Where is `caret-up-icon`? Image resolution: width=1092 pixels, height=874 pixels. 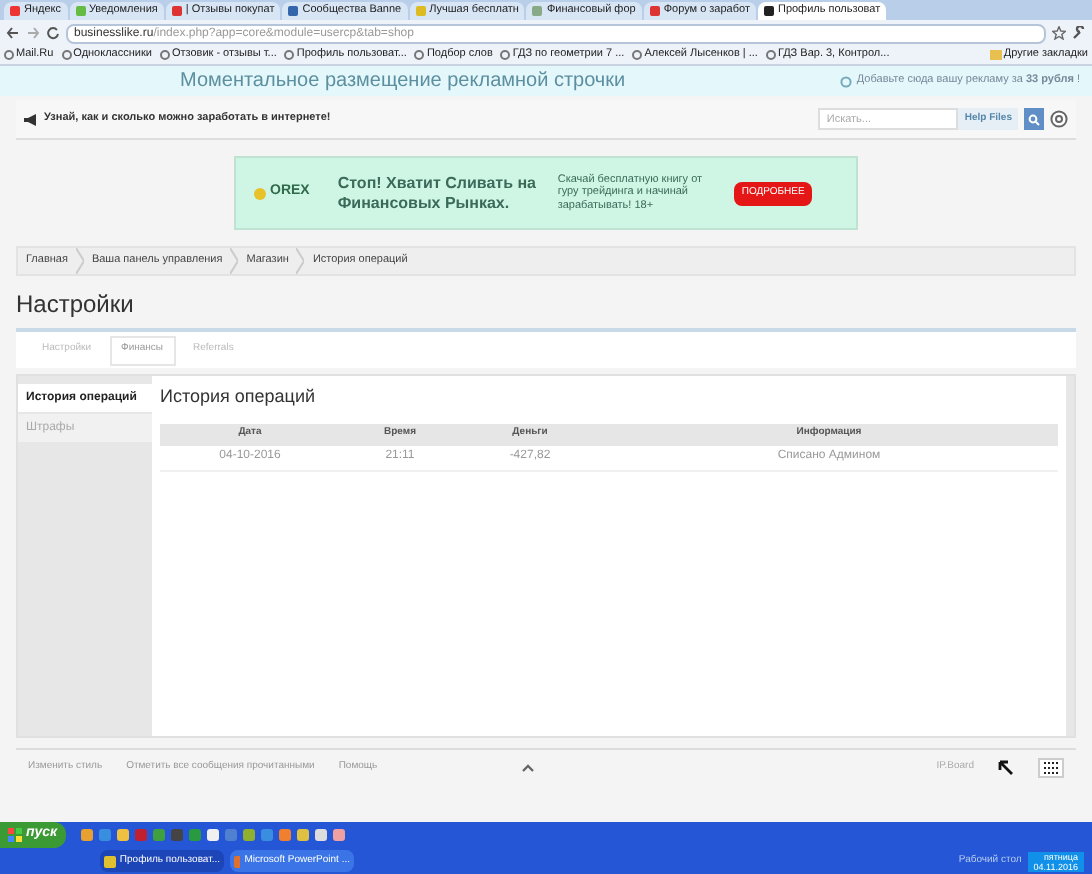
caret-up-icon is located at coordinates (527, 767).